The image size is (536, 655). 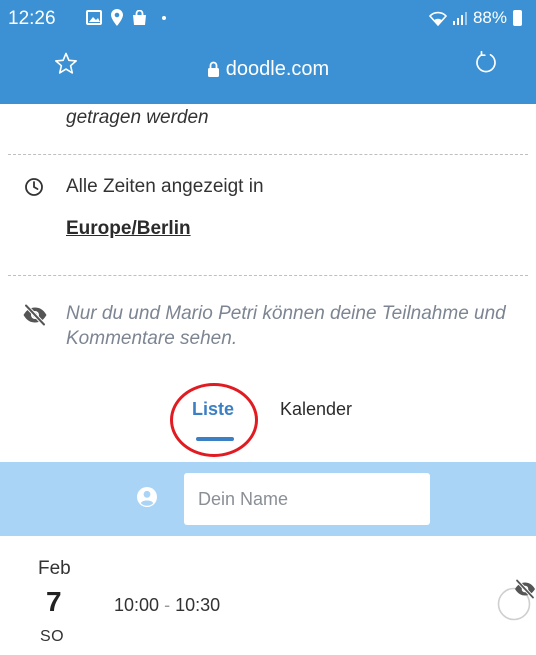 I want to click on option-start-time: 10:00, so click(x=137, y=605).